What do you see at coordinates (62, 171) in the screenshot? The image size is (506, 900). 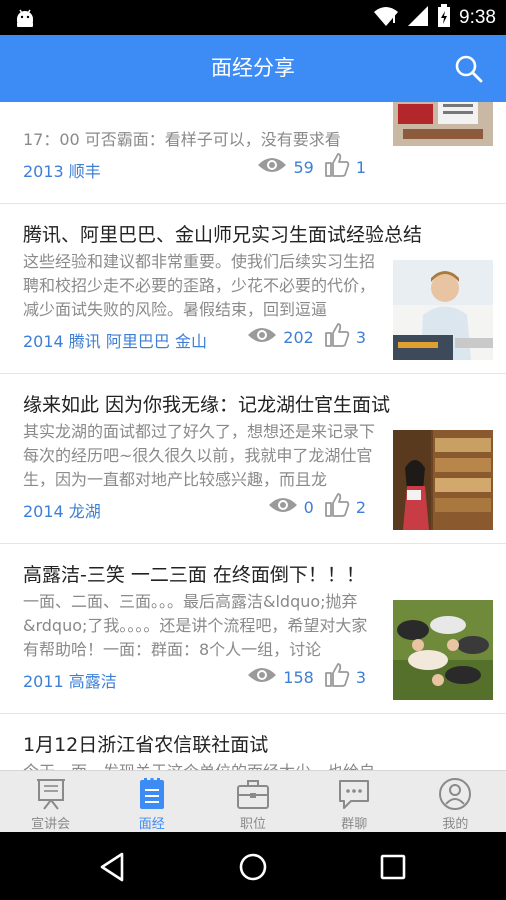 I see `article-tags: 2013 顺丰` at bounding box center [62, 171].